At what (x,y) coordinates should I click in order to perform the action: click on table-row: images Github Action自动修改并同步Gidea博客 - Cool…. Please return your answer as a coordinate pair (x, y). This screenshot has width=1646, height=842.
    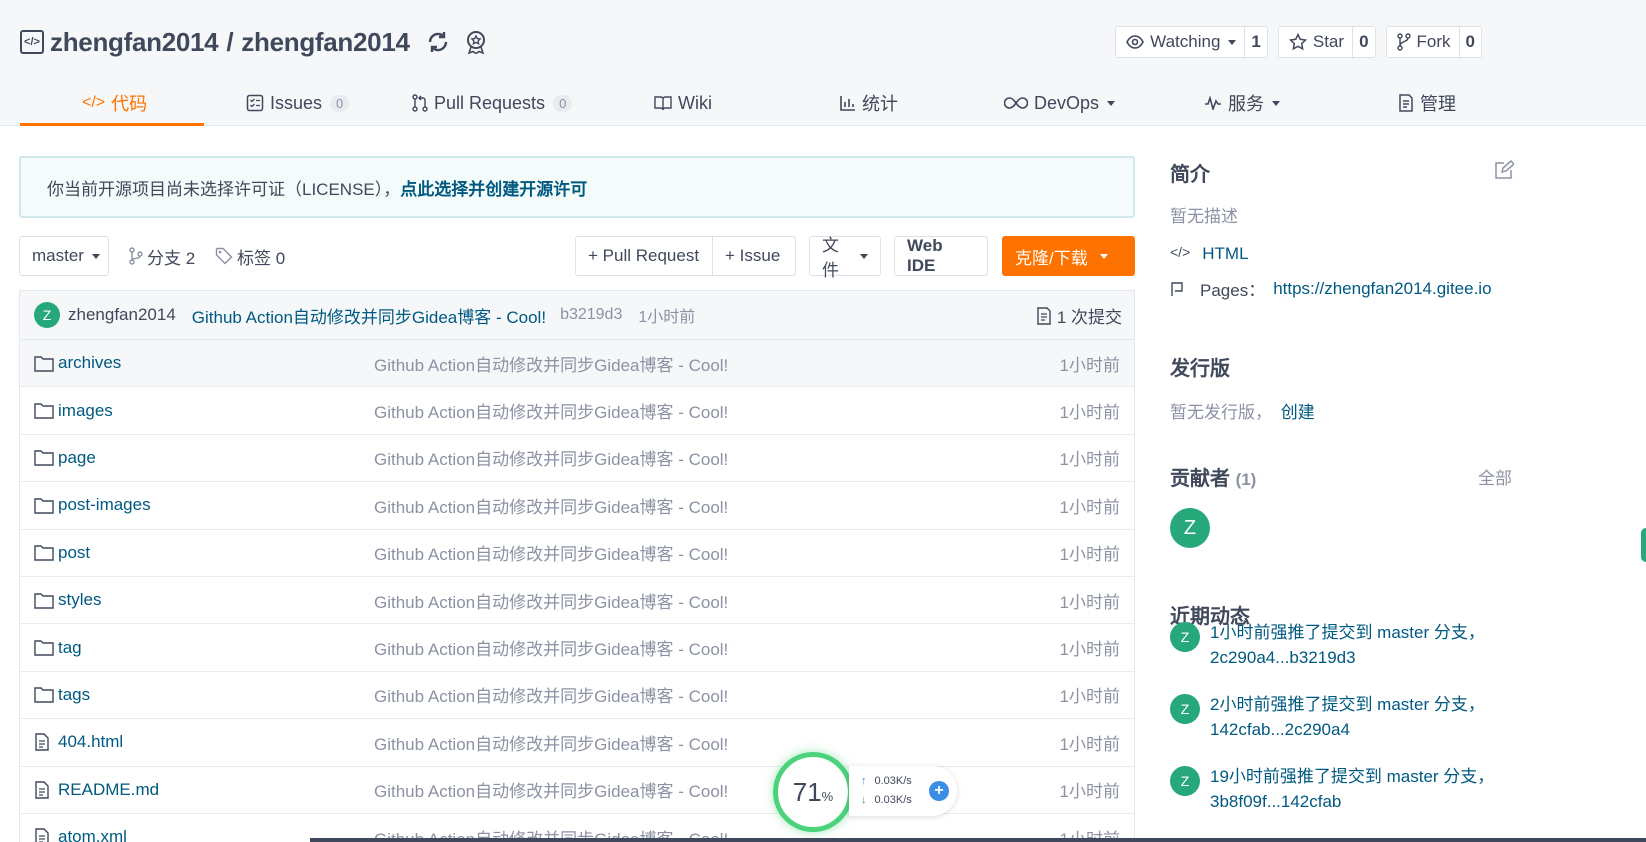
    Looking at the image, I should click on (577, 411).